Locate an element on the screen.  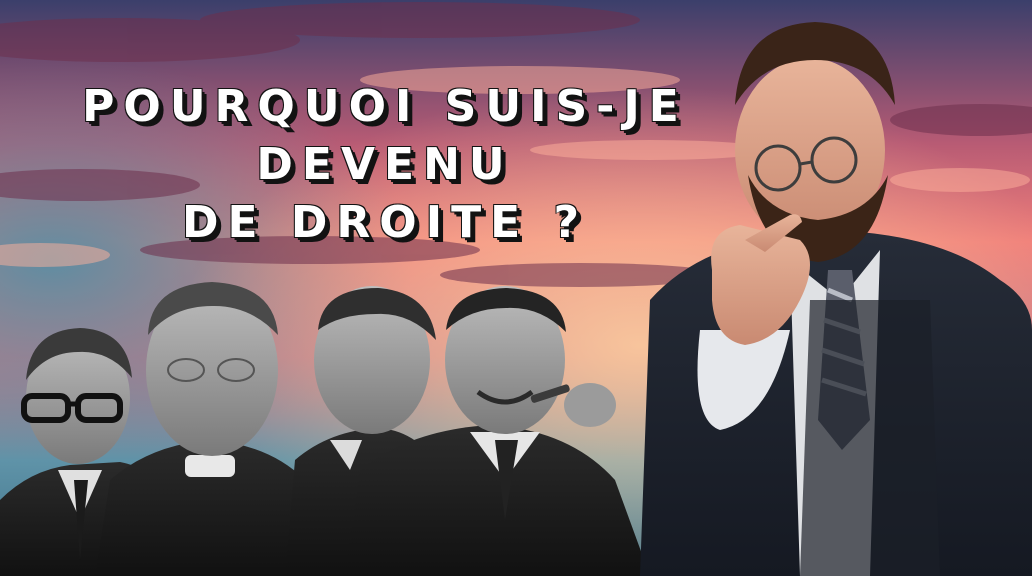
title-line-2: DEVENU is located at coordinates (385, 164).